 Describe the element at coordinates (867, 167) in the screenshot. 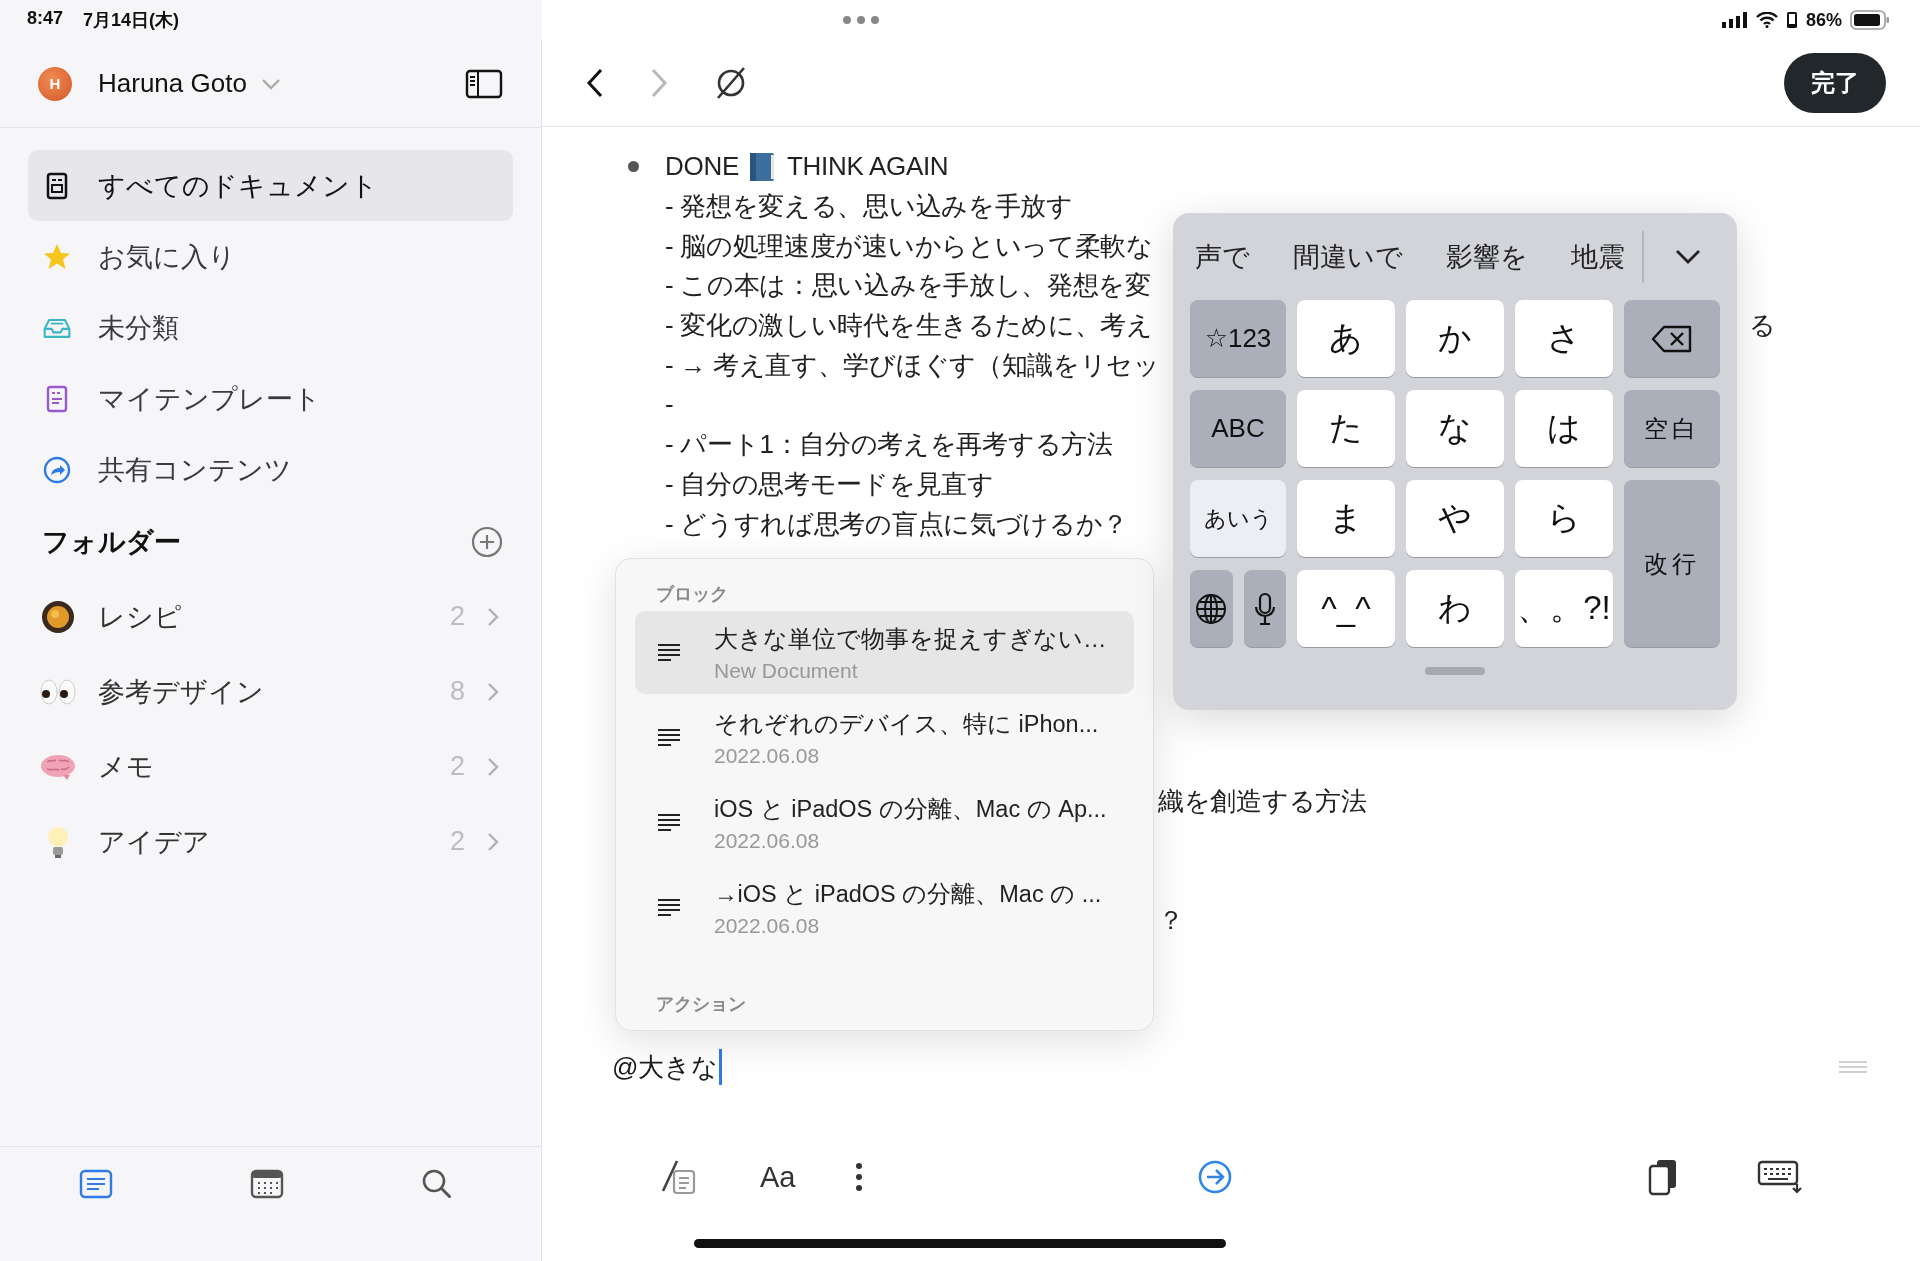

I see `book-title: THINK AGAIN` at that location.